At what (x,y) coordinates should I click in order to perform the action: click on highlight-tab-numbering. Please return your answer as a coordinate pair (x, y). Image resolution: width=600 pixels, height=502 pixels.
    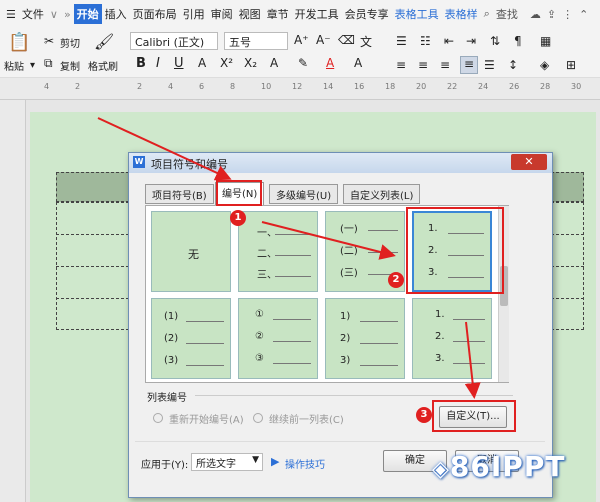
    Looking at the image, I should click on (239, 193).